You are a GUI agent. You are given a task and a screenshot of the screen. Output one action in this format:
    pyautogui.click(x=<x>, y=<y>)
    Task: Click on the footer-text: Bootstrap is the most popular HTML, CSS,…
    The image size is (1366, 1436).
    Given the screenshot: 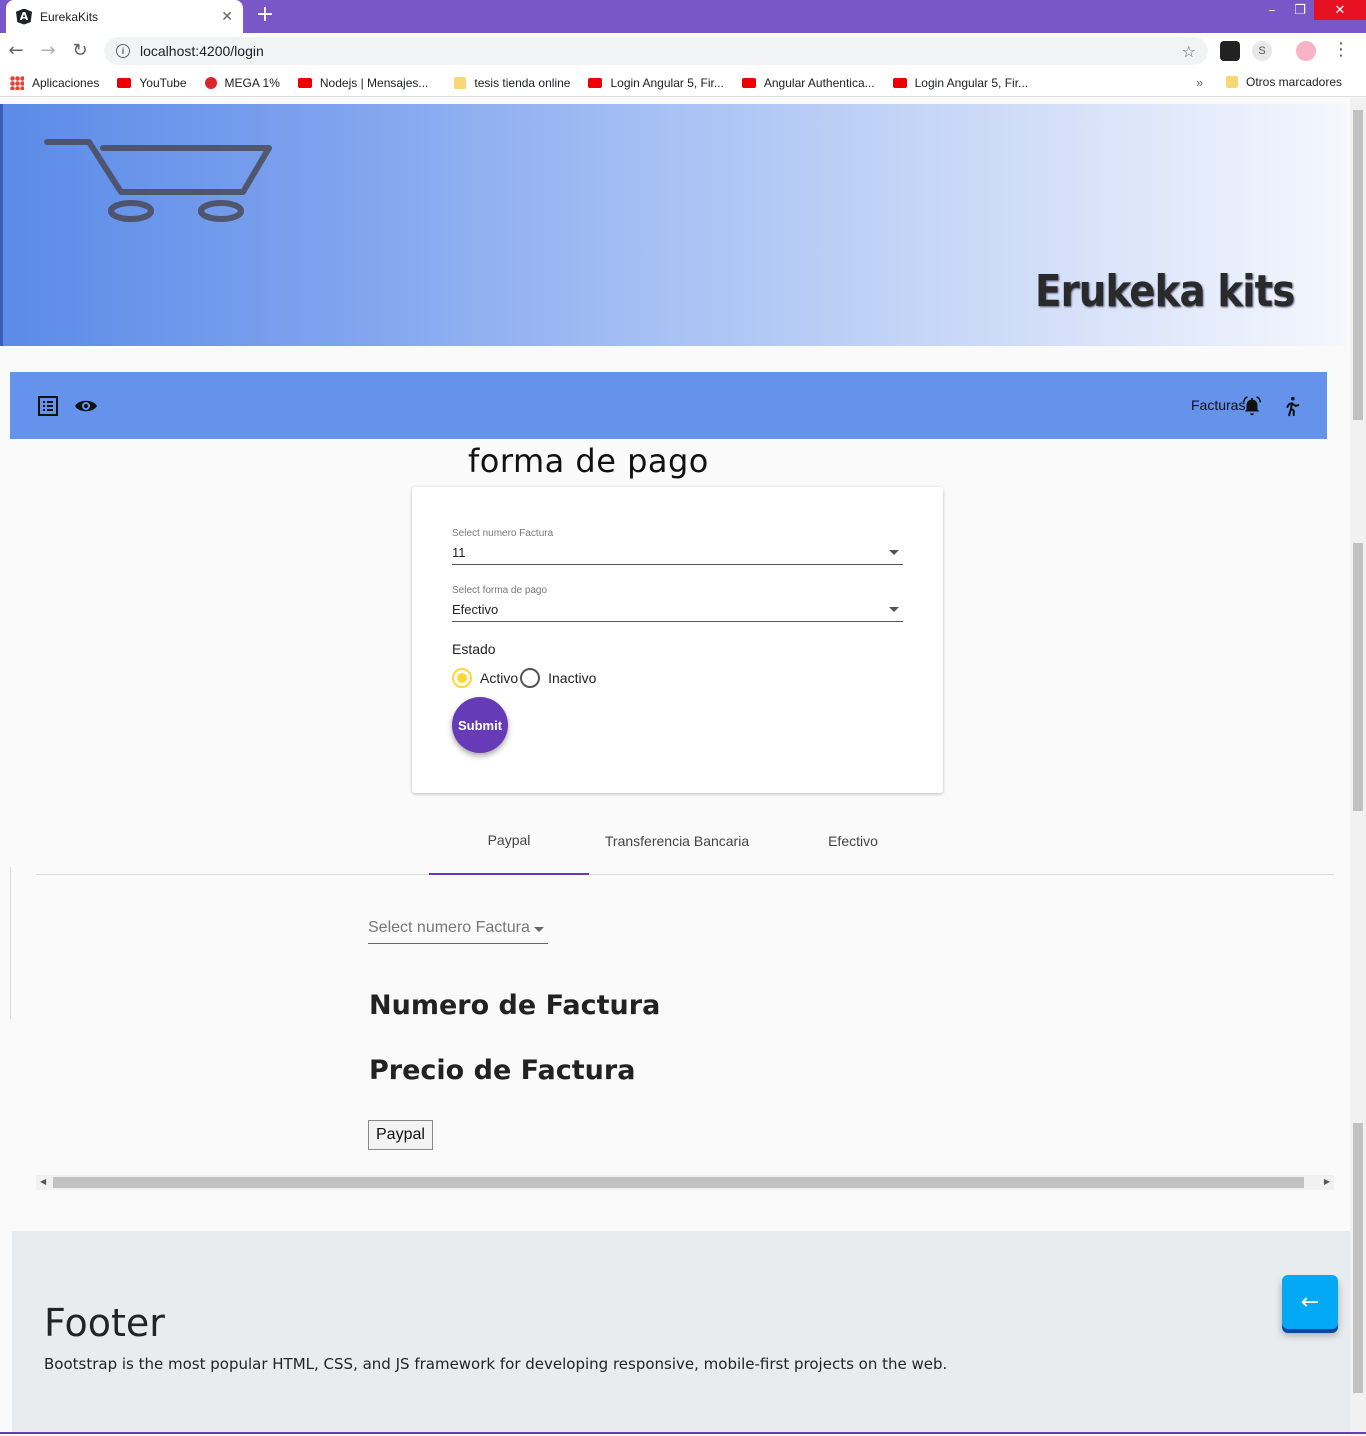 What is the action you would take?
    pyautogui.click(x=496, y=1364)
    